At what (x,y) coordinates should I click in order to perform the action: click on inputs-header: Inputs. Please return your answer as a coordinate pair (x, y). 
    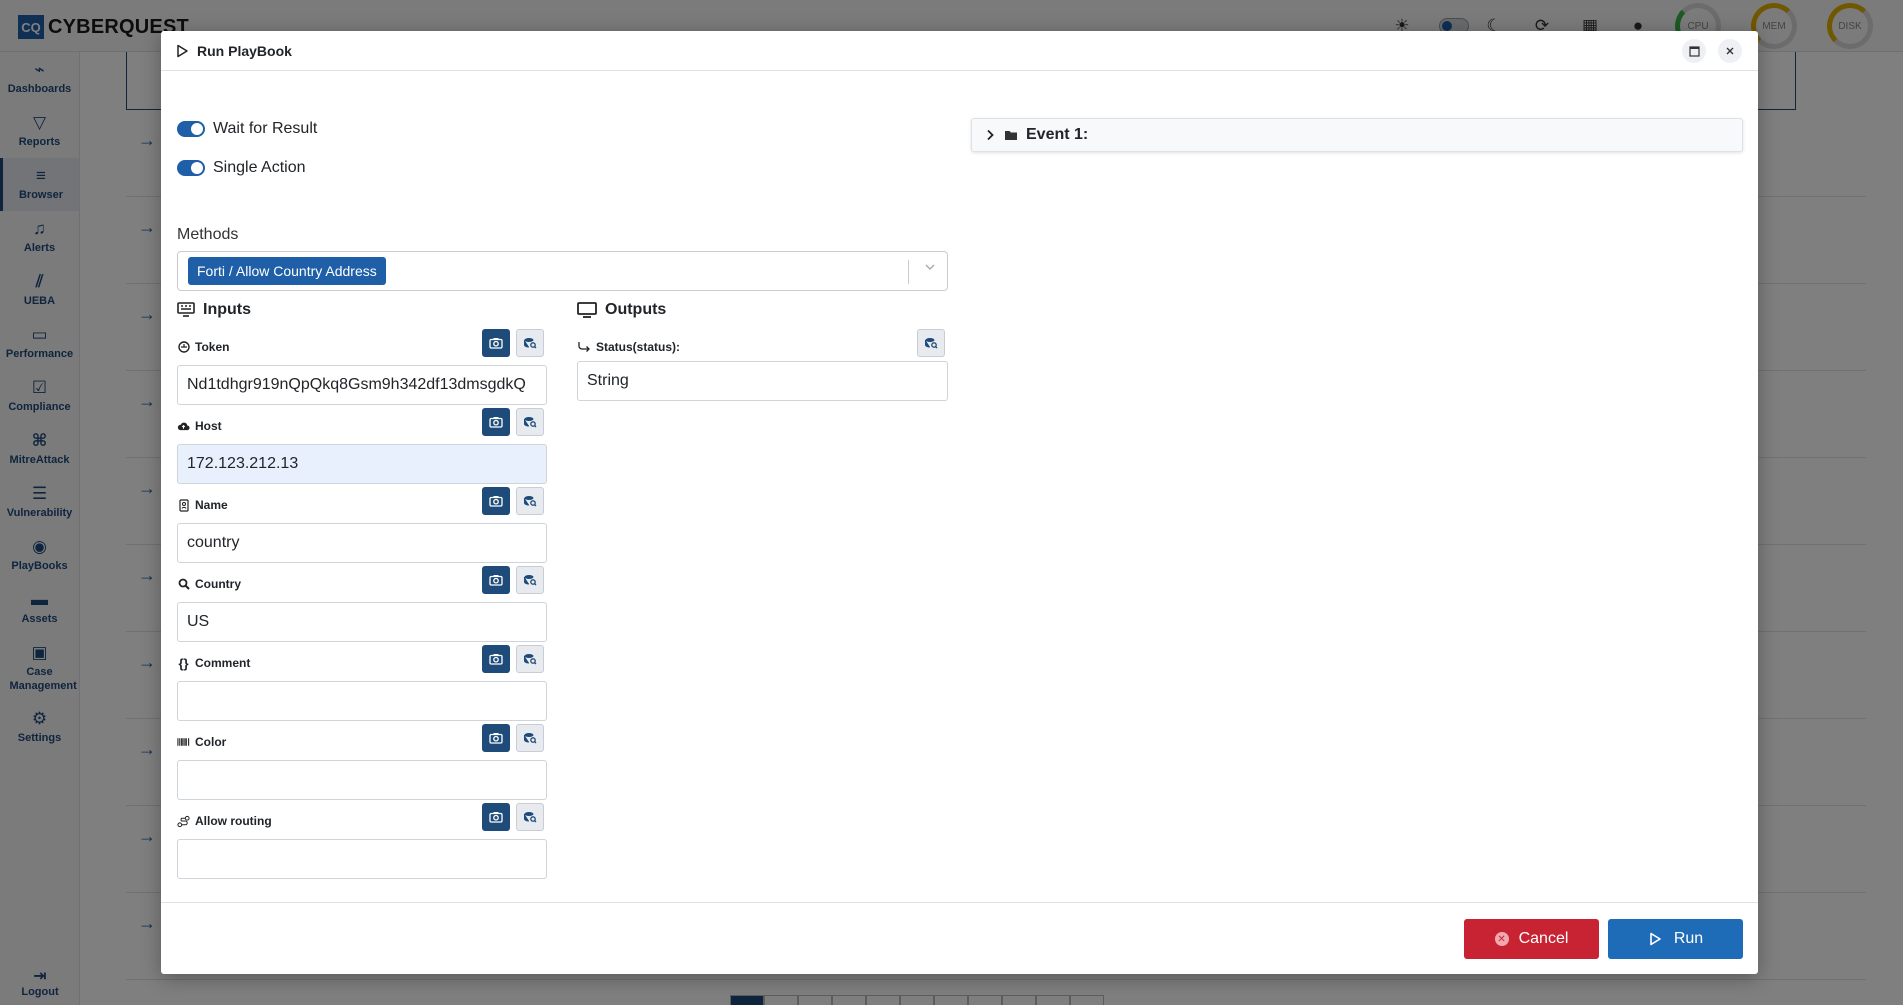
    Looking at the image, I should click on (214, 310).